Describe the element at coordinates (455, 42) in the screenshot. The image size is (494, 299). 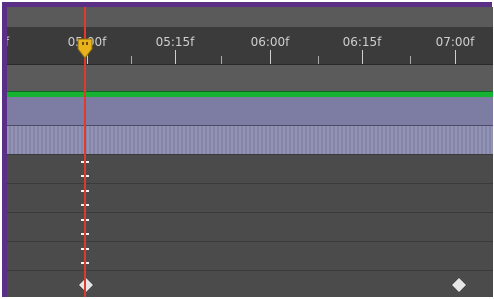
I see `tick-label-07-00f: 07:00f` at that location.